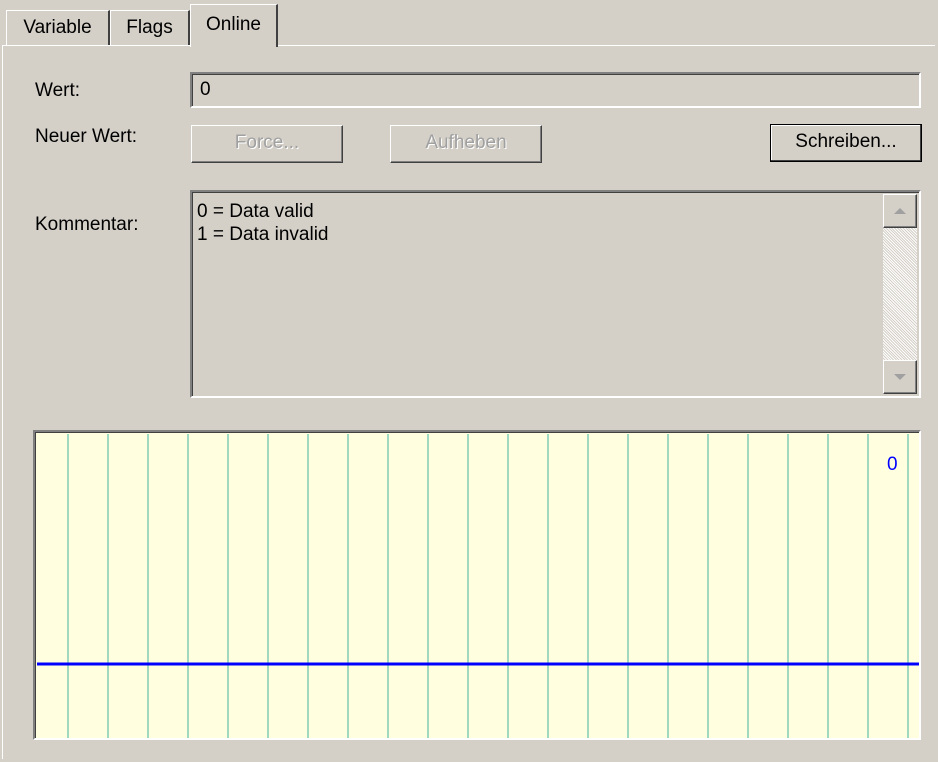  Describe the element at coordinates (555, 90) in the screenshot. I see `wert-field: 0` at that location.